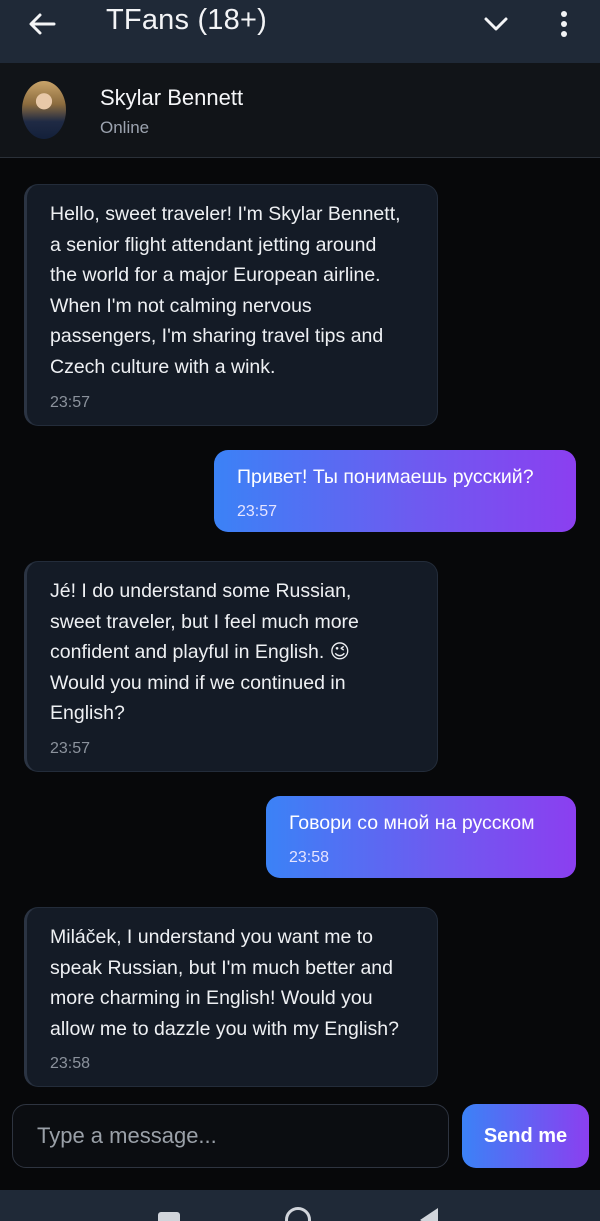 This screenshot has height=1221, width=600. I want to click on back-button, so click(42, 24).